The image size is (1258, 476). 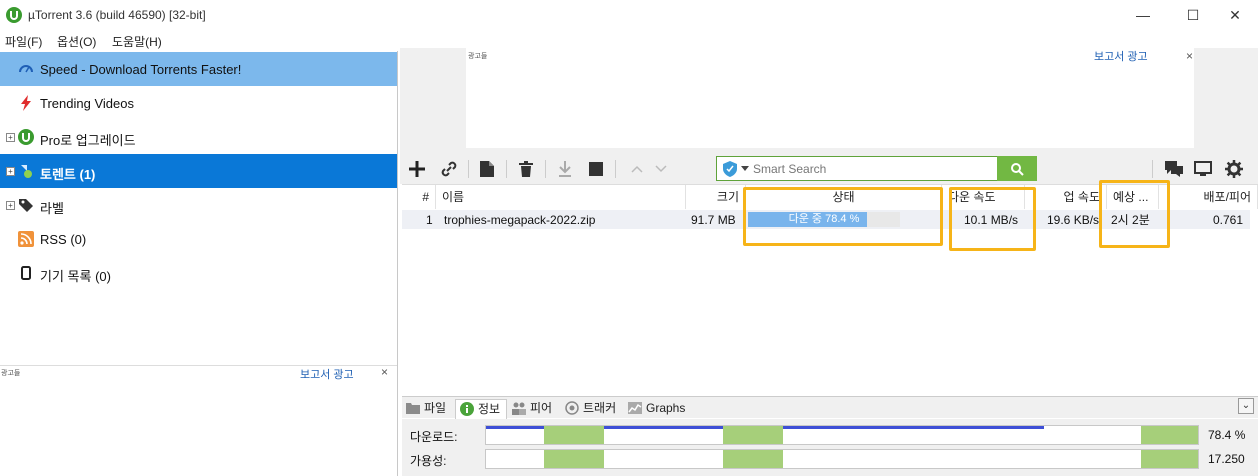 I want to click on menu-file: 파일(F), so click(x=23, y=41).